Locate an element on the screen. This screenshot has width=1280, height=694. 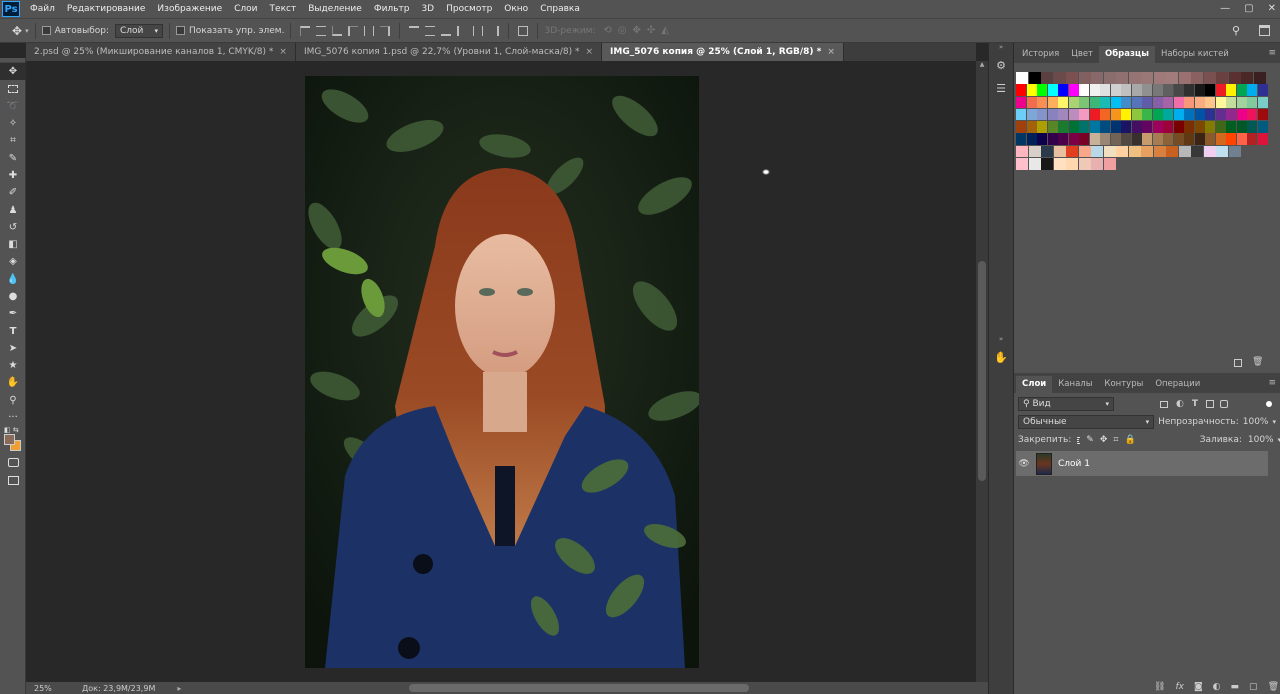
align-hcenter-icon is located at coordinates (369, 30).